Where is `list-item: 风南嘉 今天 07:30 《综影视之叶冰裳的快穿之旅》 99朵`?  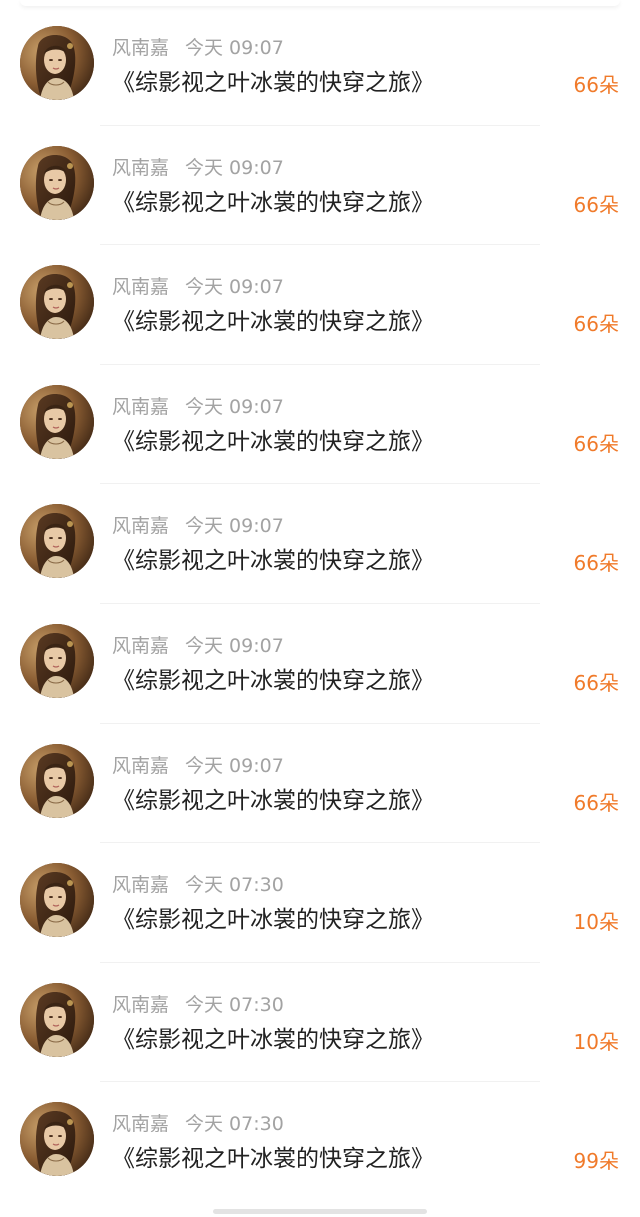 list-item: 风南嘉 今天 07:30 《综影视之叶冰裳的快穿之旅》 99朵 is located at coordinates (320, 1142).